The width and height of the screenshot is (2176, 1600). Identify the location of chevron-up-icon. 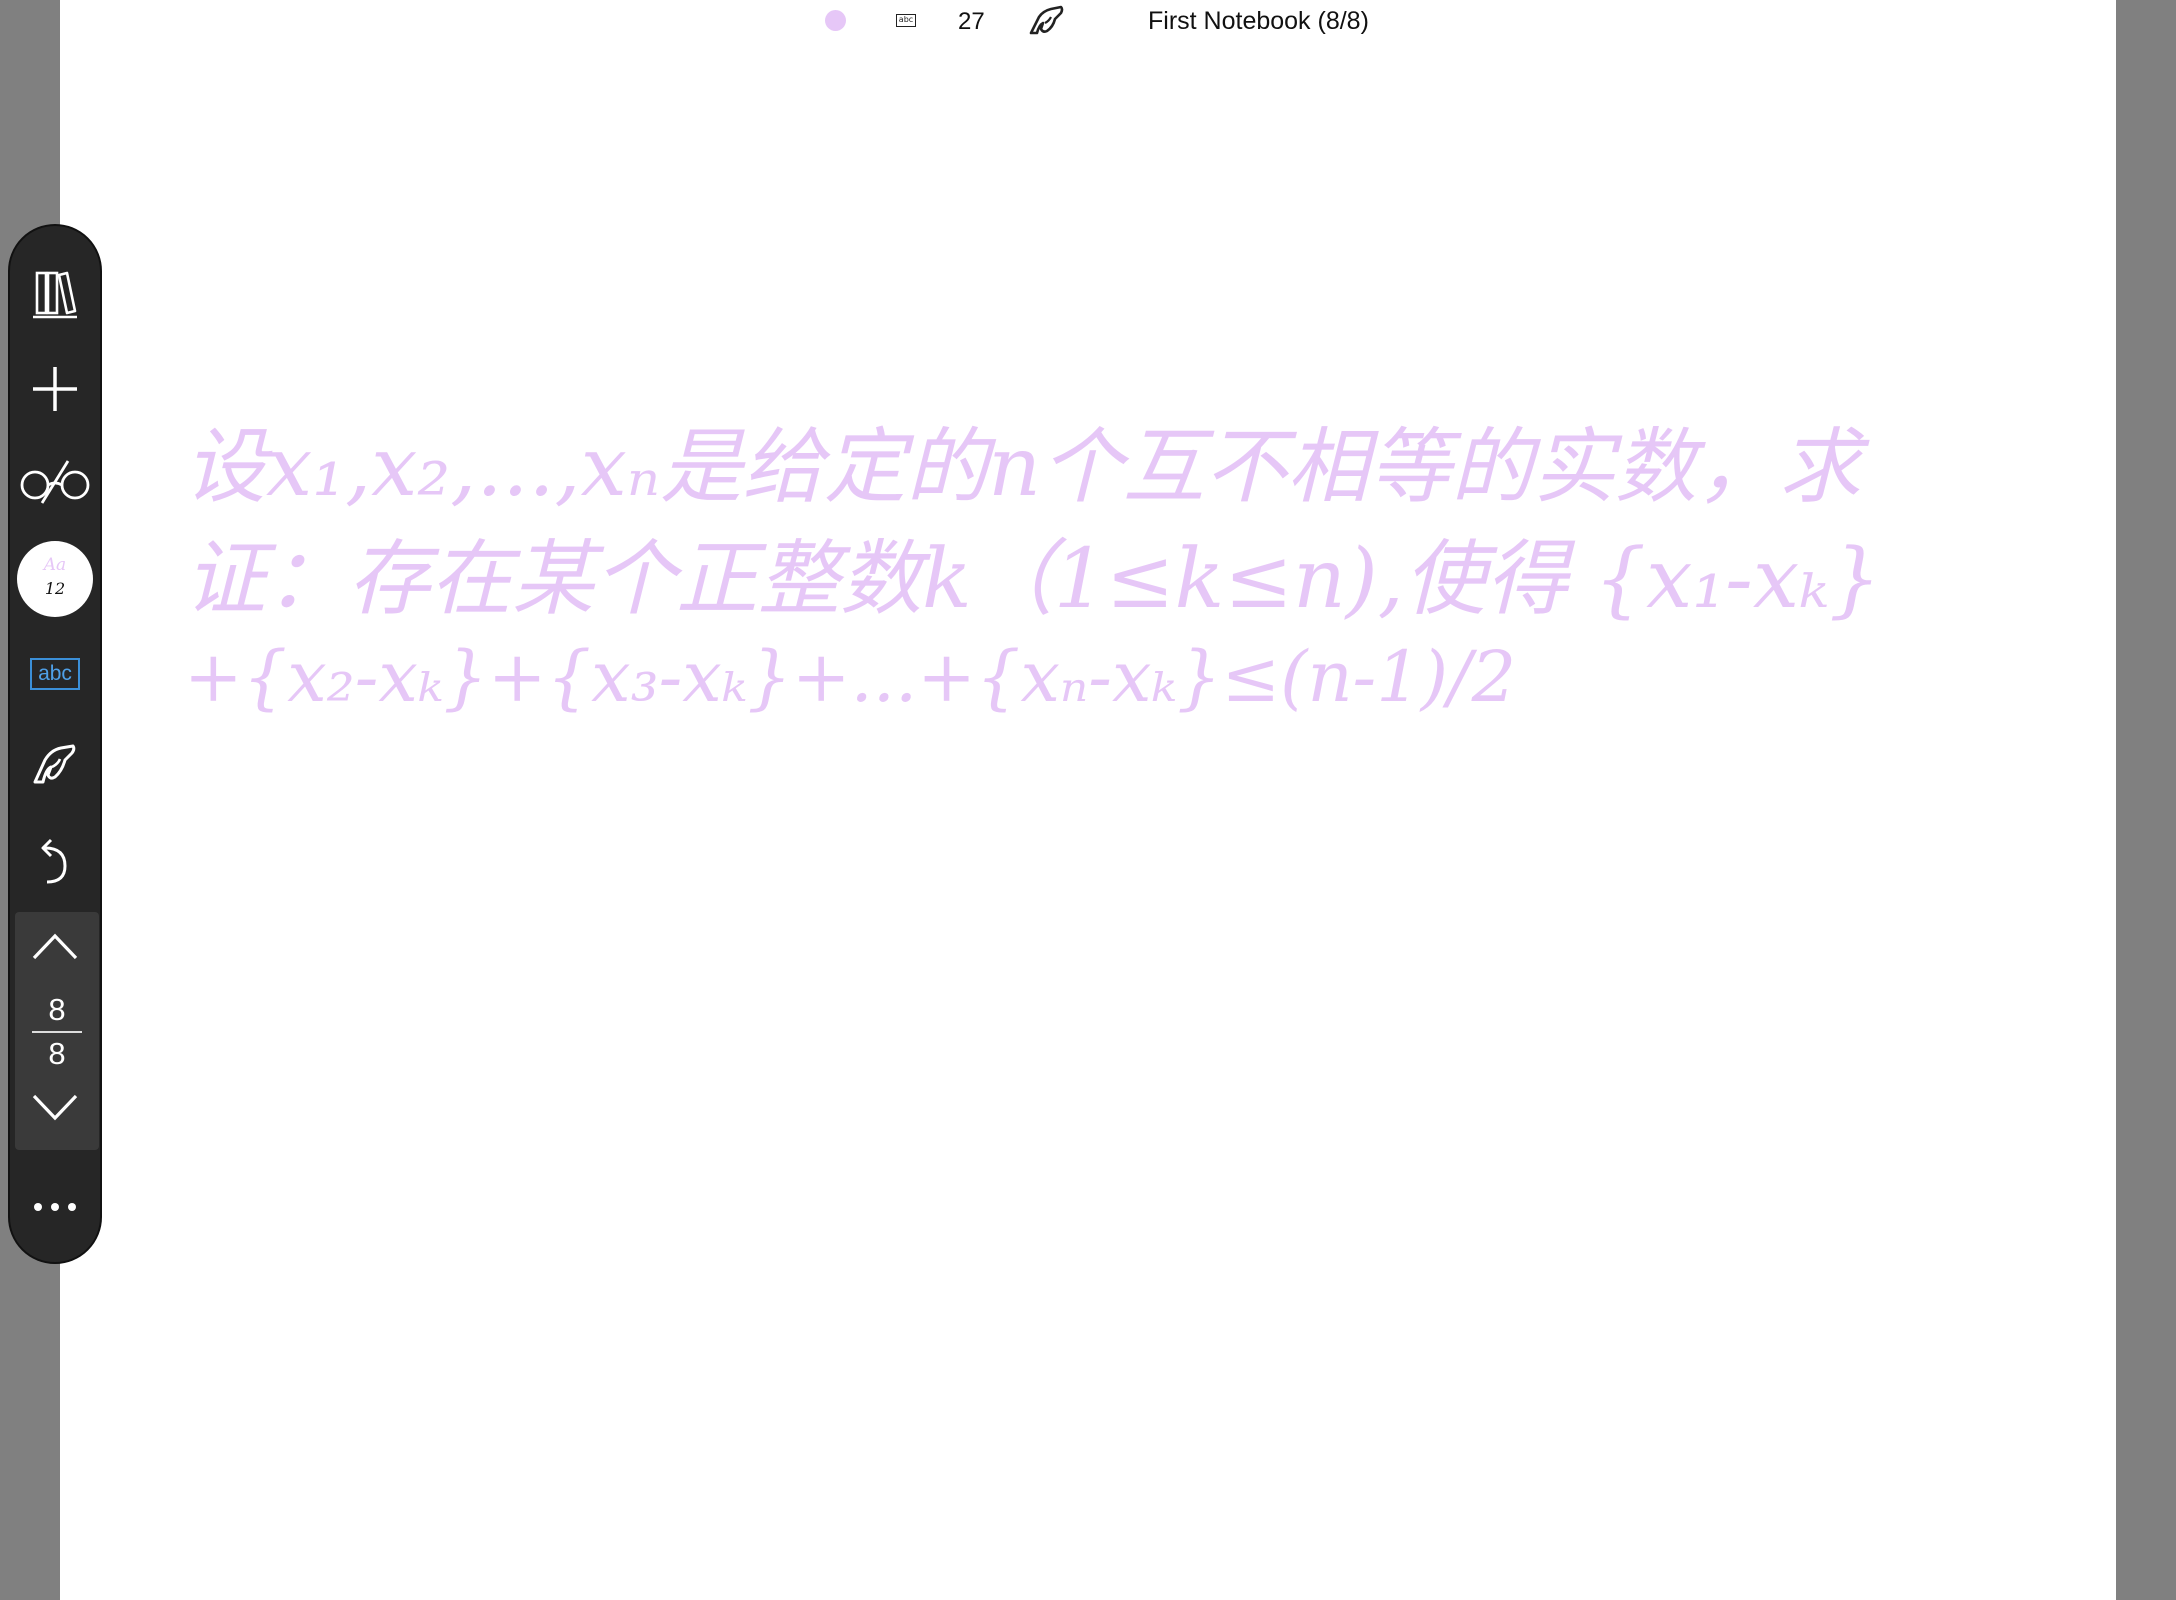
(55, 947).